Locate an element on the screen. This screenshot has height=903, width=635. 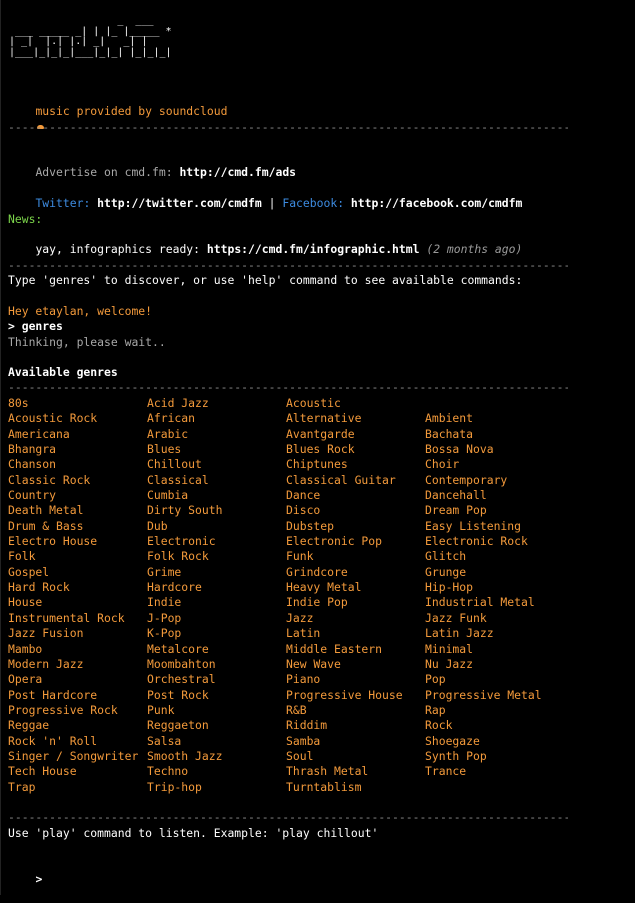
genre-item: Acoustic is located at coordinates (355, 403).